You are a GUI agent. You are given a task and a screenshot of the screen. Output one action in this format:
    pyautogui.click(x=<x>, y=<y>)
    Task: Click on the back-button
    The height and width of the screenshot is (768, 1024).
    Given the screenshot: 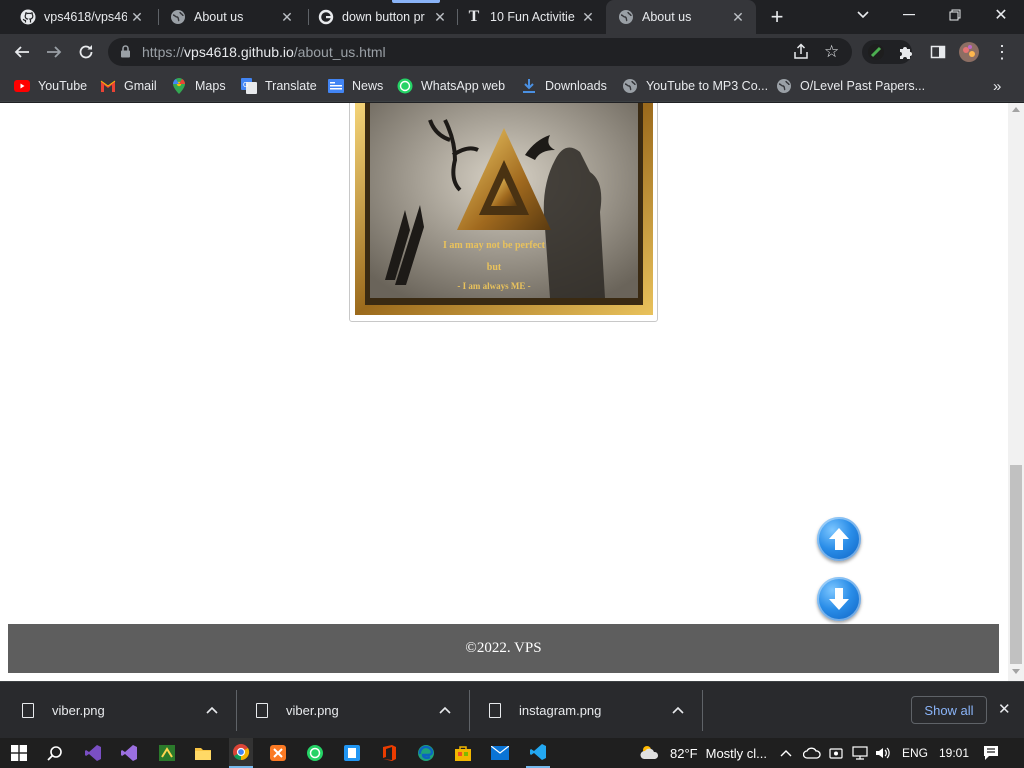 What is the action you would take?
    pyautogui.click(x=22, y=52)
    